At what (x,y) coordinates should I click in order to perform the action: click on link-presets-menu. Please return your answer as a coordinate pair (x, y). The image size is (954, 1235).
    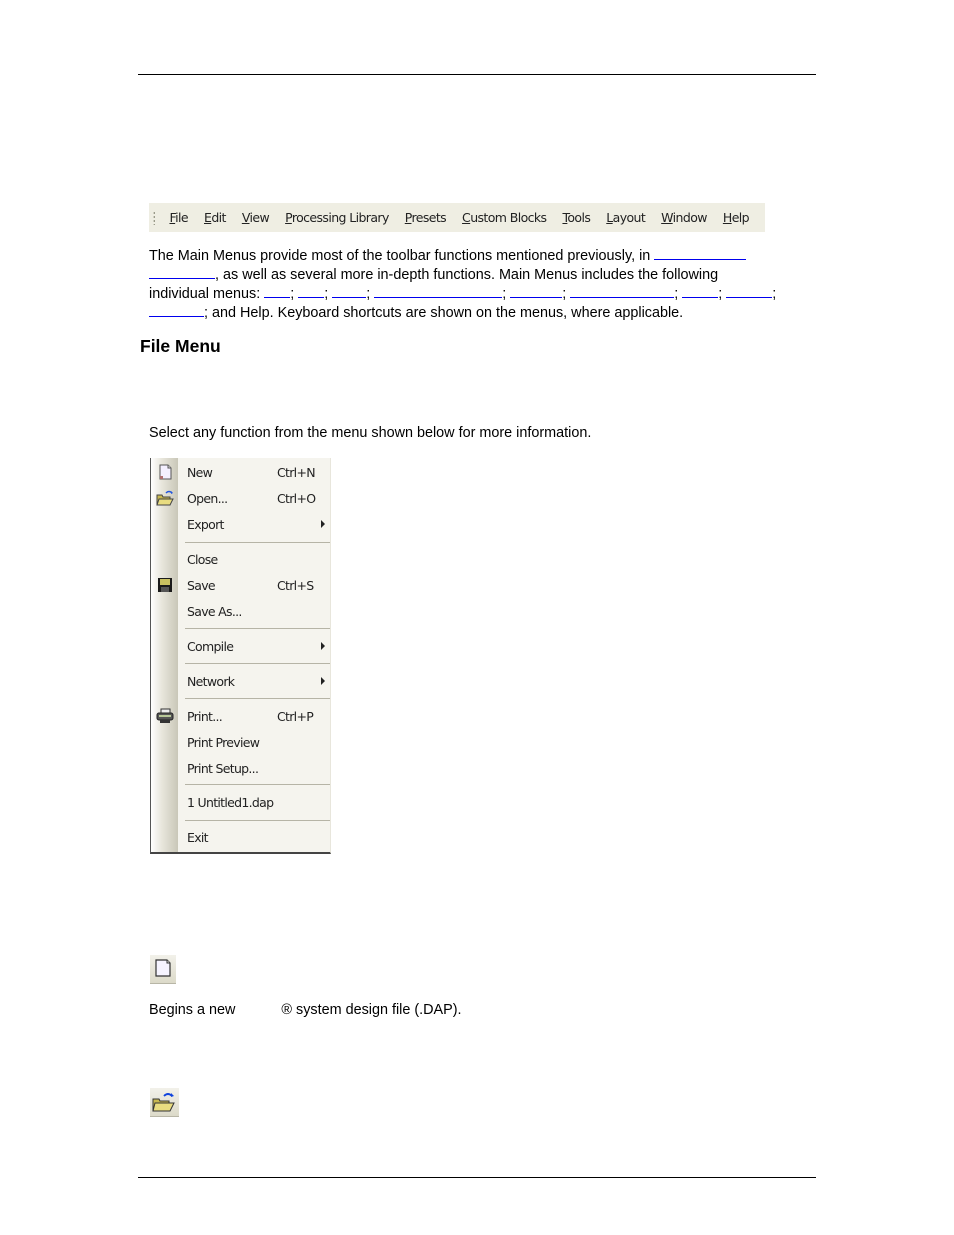
    Looking at the image, I should click on (536, 291).